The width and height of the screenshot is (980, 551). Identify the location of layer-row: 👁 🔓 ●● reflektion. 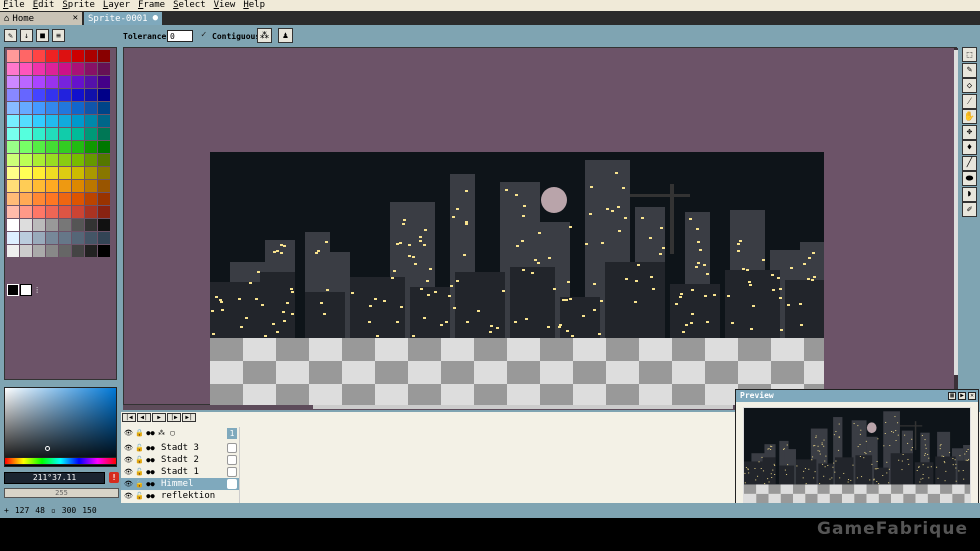
(180, 496).